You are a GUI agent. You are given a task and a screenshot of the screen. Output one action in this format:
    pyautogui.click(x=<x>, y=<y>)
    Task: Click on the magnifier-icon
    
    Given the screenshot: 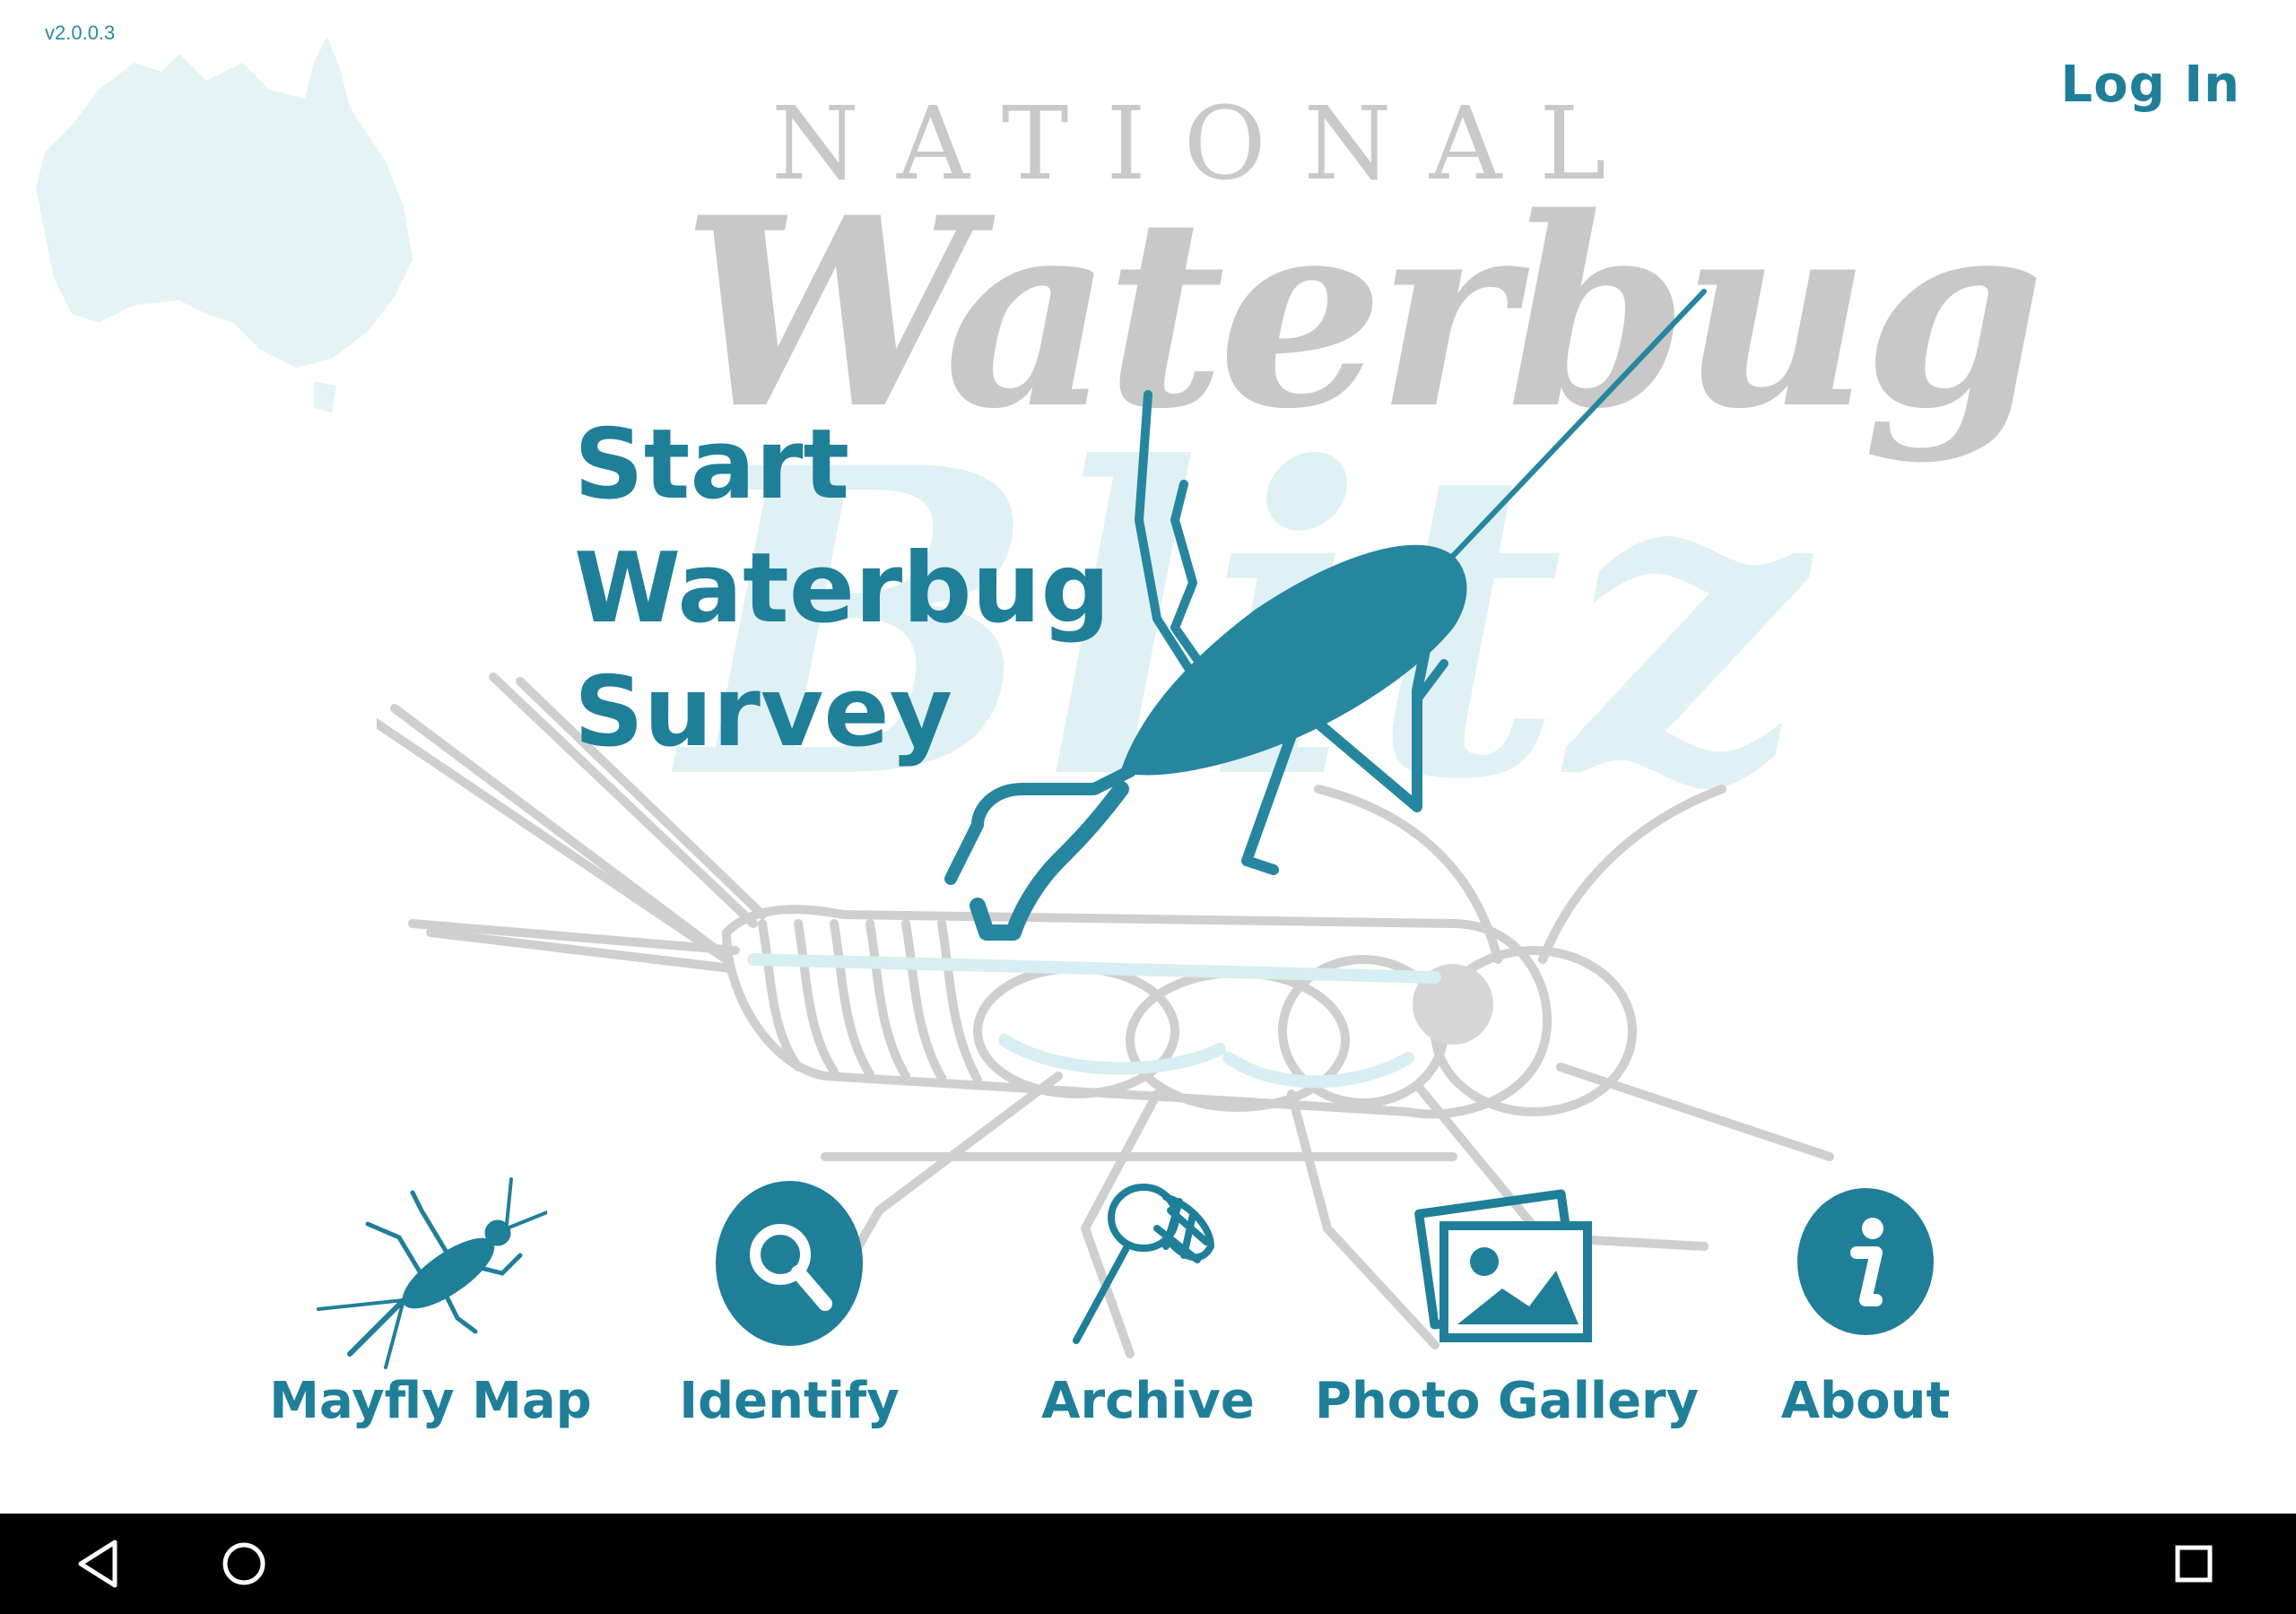 What is the action you would take?
    pyautogui.click(x=789, y=1263)
    